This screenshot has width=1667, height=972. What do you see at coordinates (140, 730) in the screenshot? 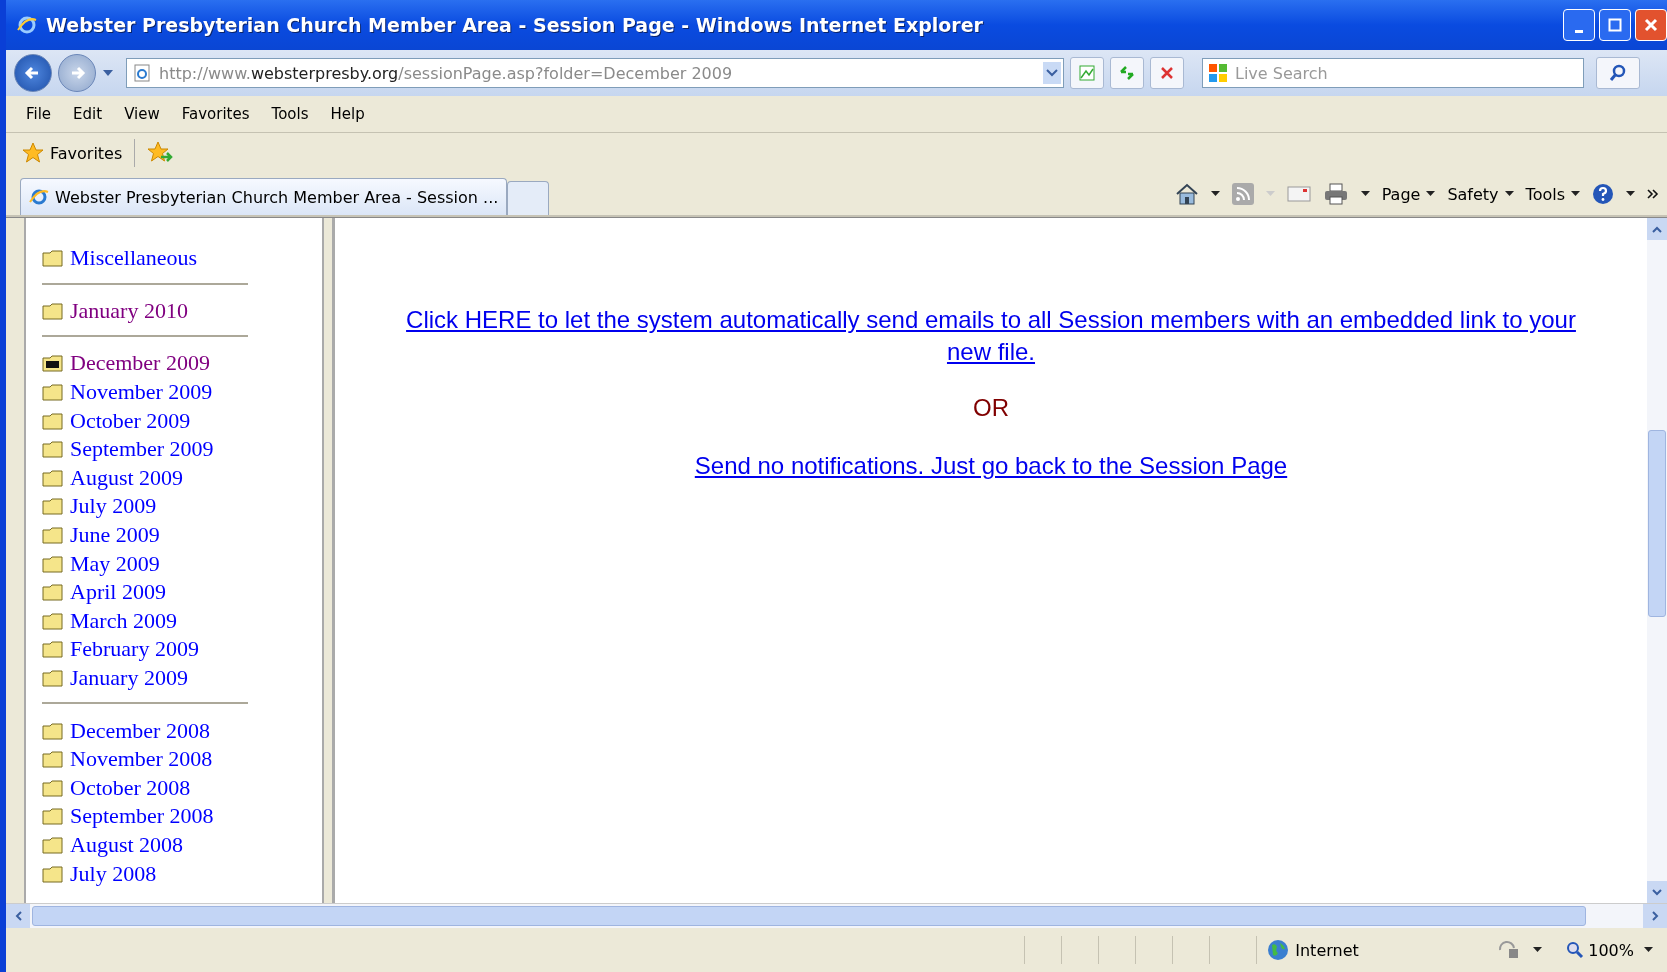
I see `folder-link: December 2008` at bounding box center [140, 730].